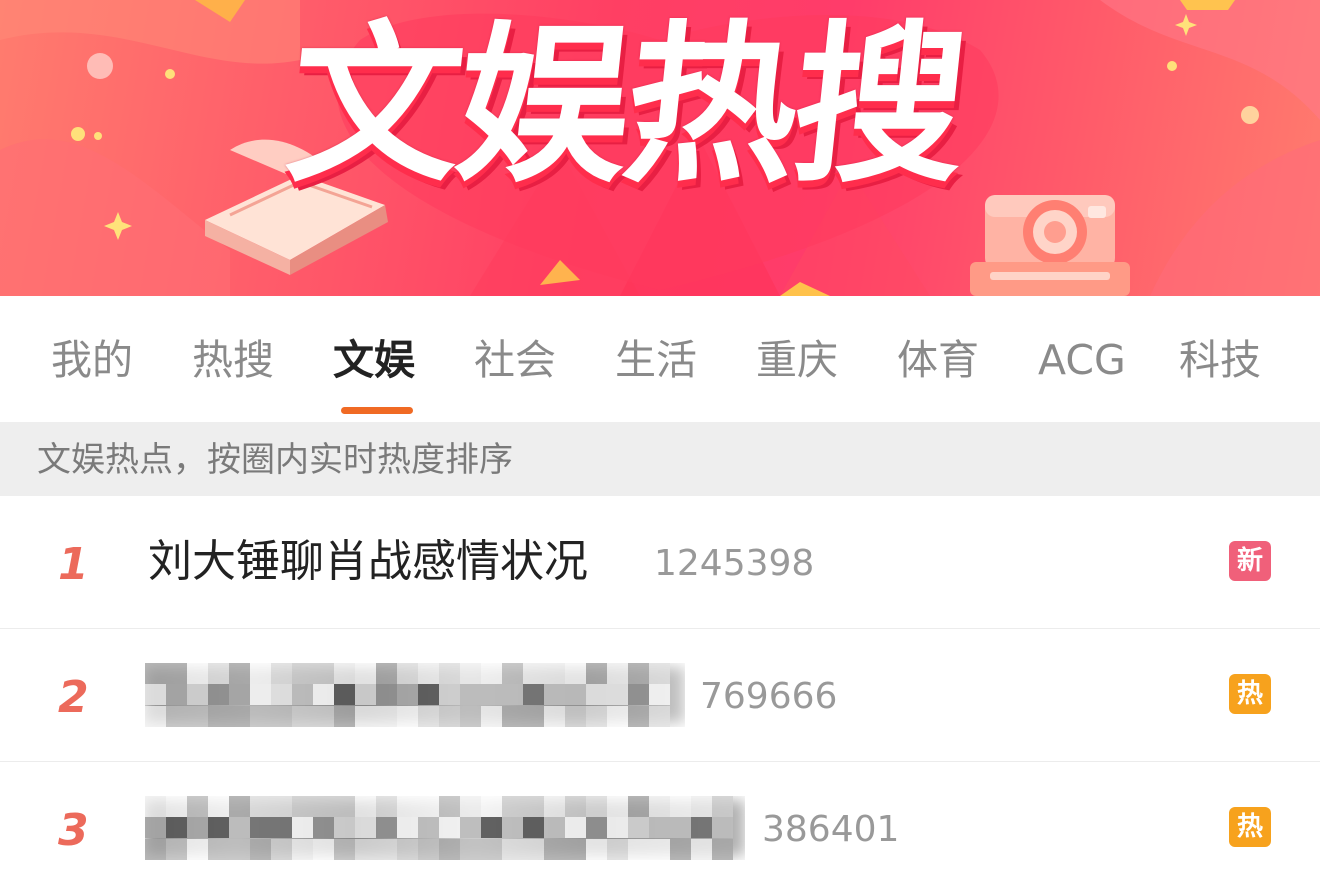  Describe the element at coordinates (515, 360) in the screenshot. I see `tab-society: 社会` at that location.